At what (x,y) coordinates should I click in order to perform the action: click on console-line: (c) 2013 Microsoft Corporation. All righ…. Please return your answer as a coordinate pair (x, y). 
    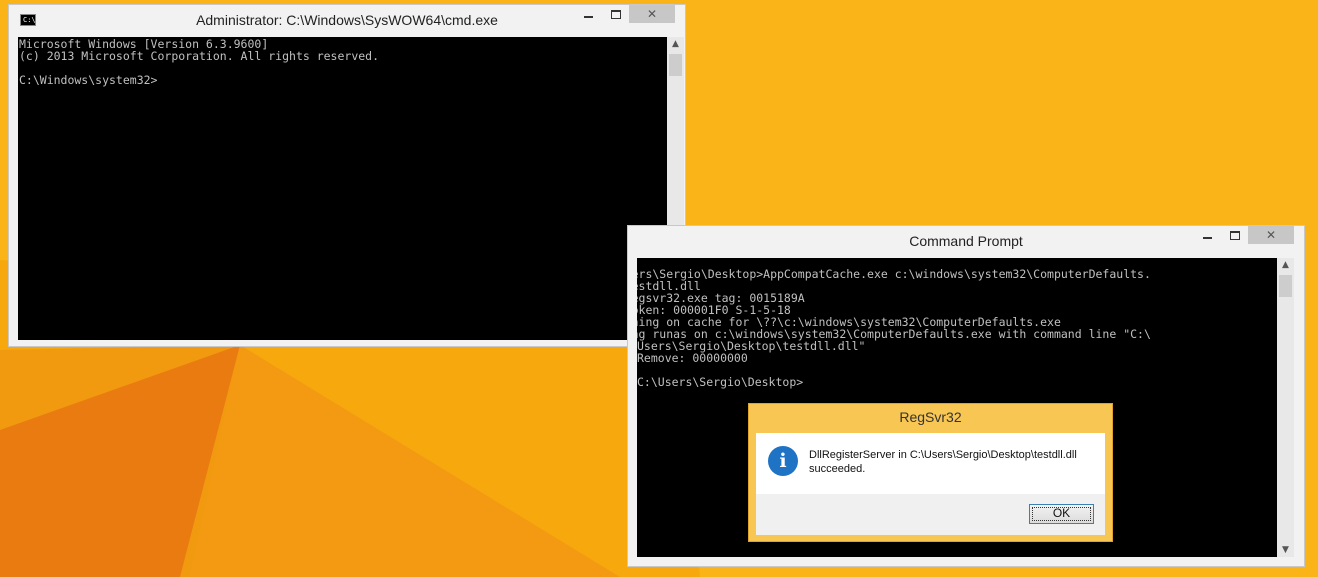
    Looking at the image, I should click on (199, 56).